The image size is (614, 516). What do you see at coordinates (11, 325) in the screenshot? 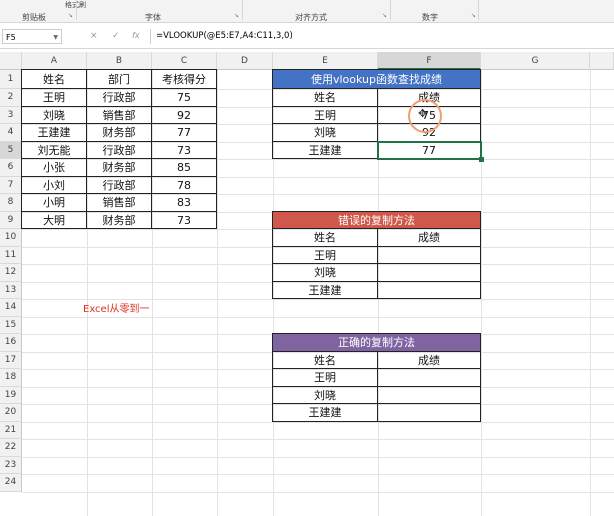
I see `row-header-15: 15` at bounding box center [11, 325].